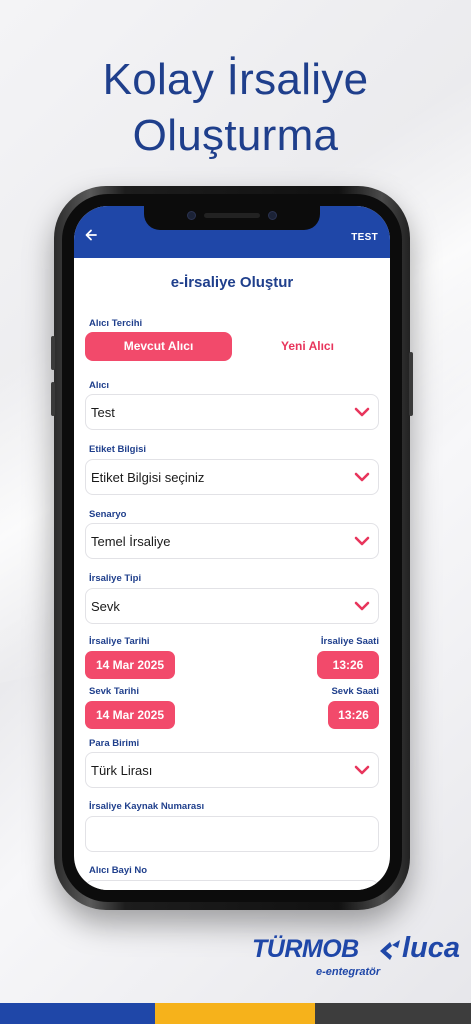  I want to click on waybill-type-select: Sevk, so click(232, 606).